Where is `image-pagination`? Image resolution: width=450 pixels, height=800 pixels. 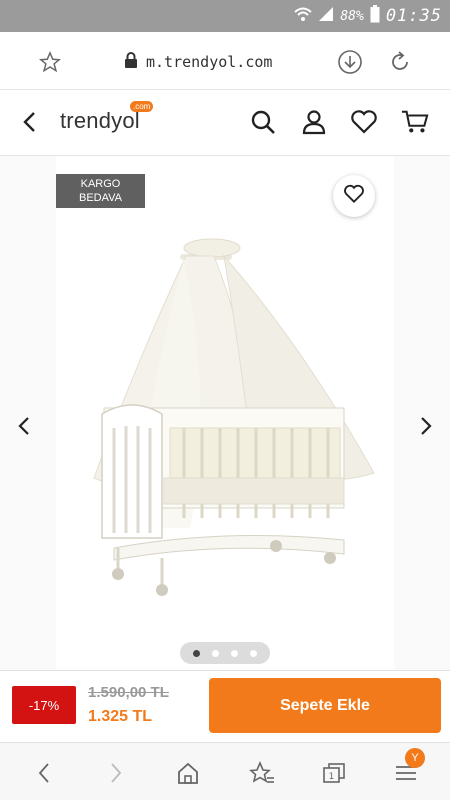 image-pagination is located at coordinates (225, 653).